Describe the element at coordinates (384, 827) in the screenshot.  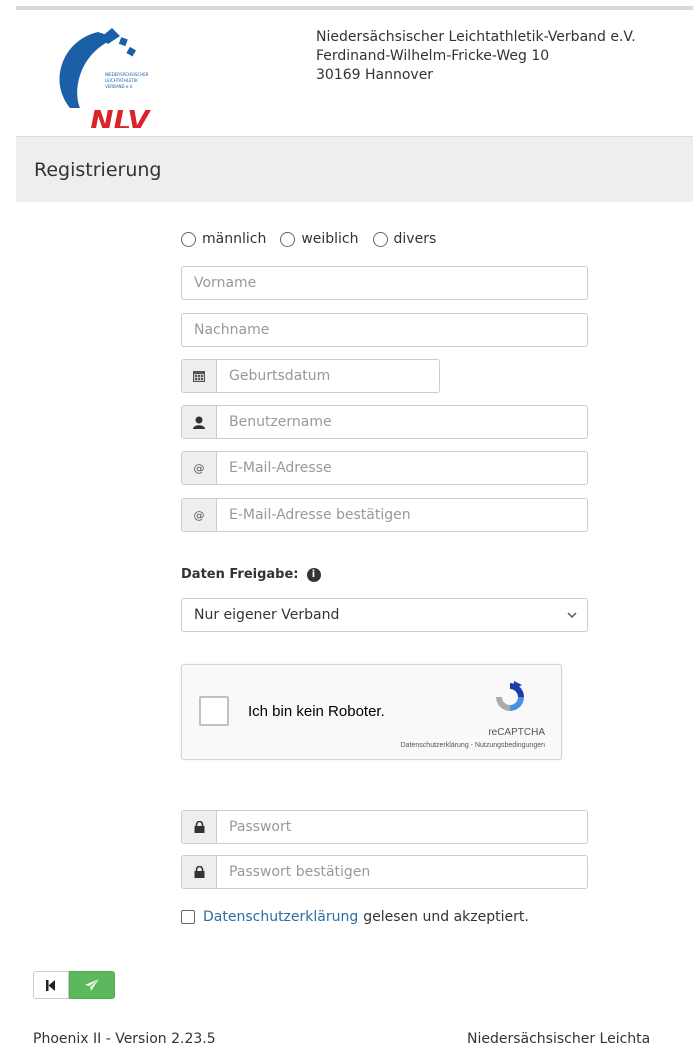
I see `password-input: Passwort` at that location.